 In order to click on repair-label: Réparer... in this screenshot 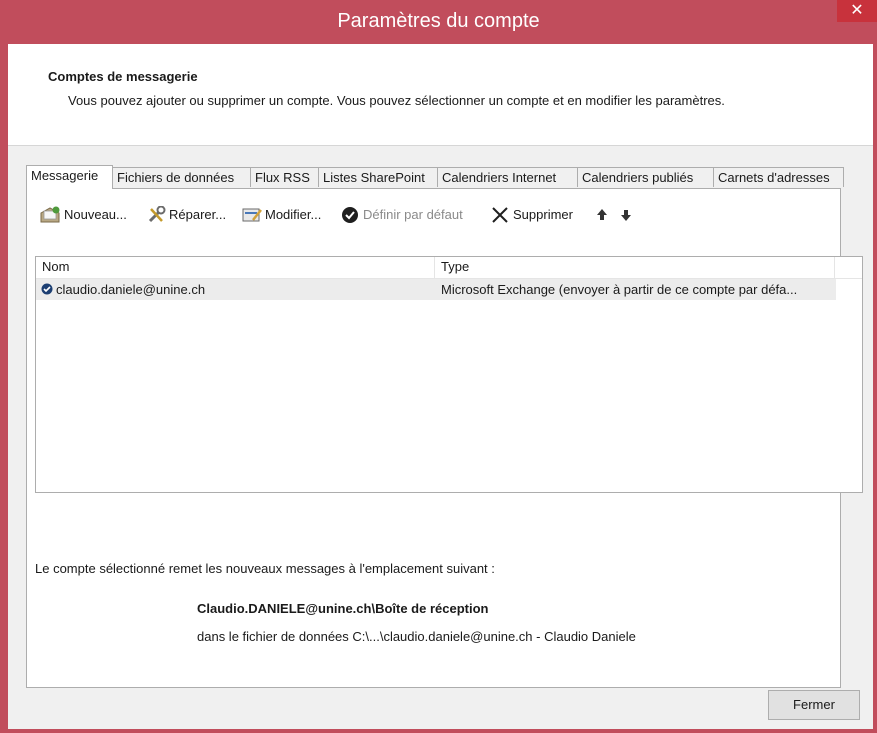, I will do `click(198, 214)`.